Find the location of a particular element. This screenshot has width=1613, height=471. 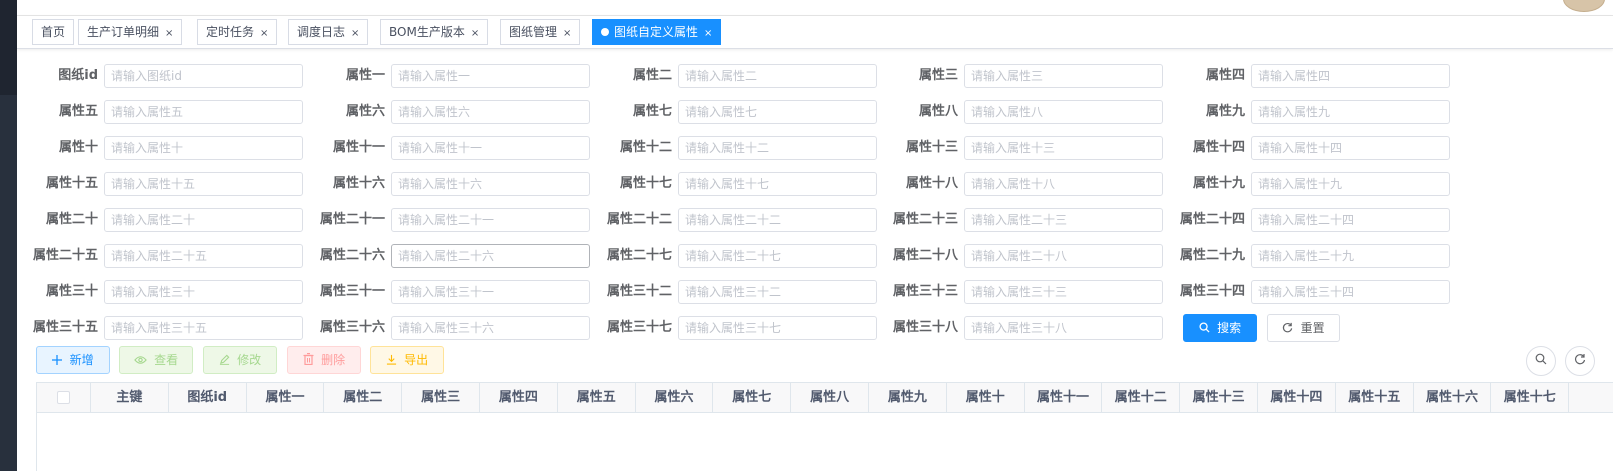

tab-item: 调度日志 × is located at coordinates (328, 32).